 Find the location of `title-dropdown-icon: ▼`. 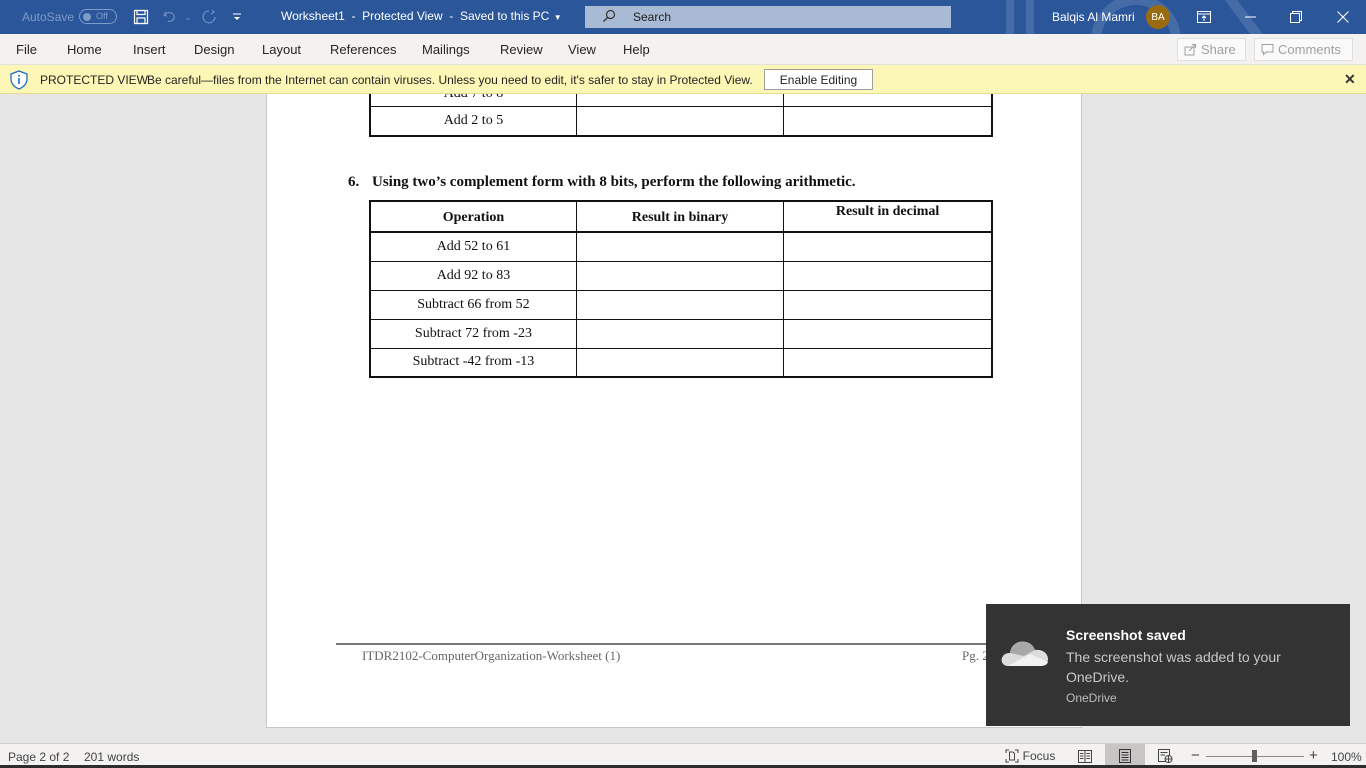

title-dropdown-icon: ▼ is located at coordinates (555, 17).